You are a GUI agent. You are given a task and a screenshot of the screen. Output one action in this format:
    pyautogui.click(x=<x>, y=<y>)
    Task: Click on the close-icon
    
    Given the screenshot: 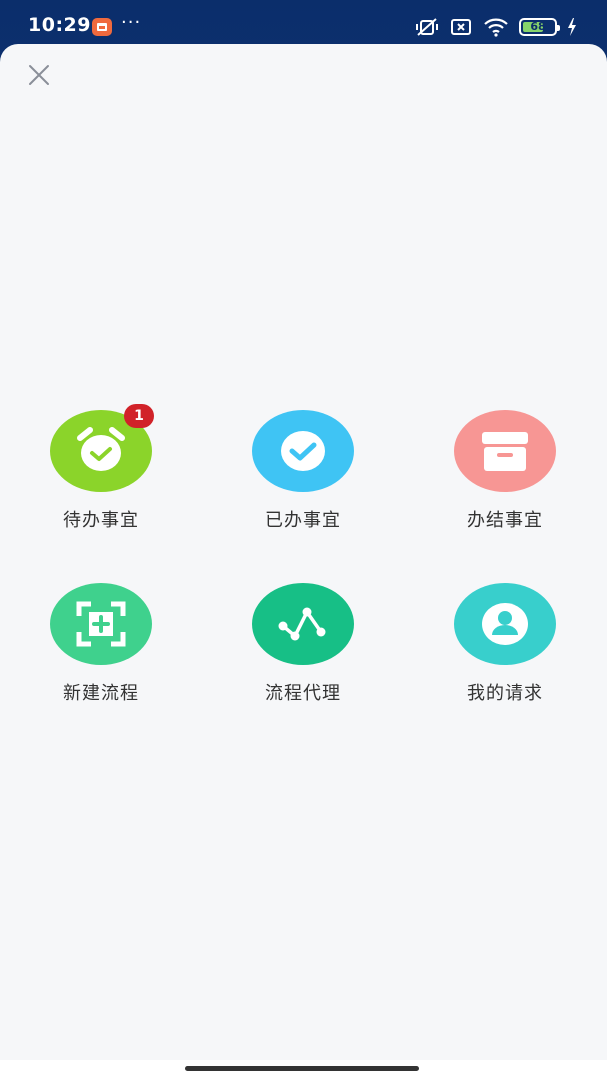 What is the action you would take?
    pyautogui.click(x=39, y=75)
    